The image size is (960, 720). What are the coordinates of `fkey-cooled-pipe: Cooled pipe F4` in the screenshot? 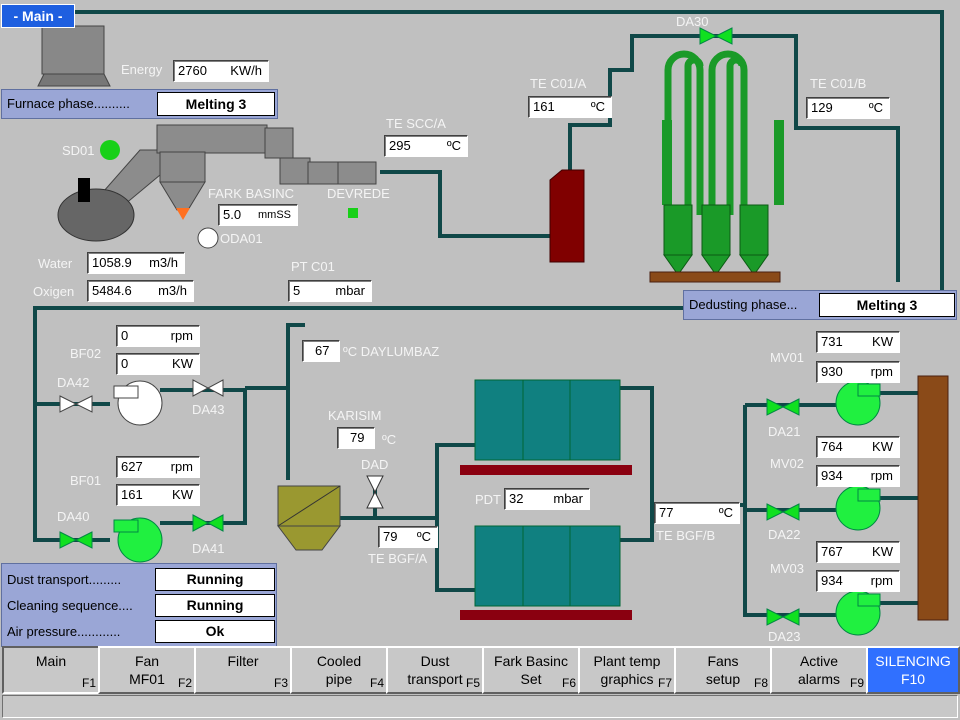 It's located at (339, 670).